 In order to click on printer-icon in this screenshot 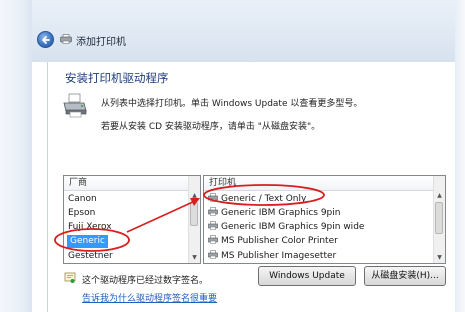, I will do `click(66, 39)`.